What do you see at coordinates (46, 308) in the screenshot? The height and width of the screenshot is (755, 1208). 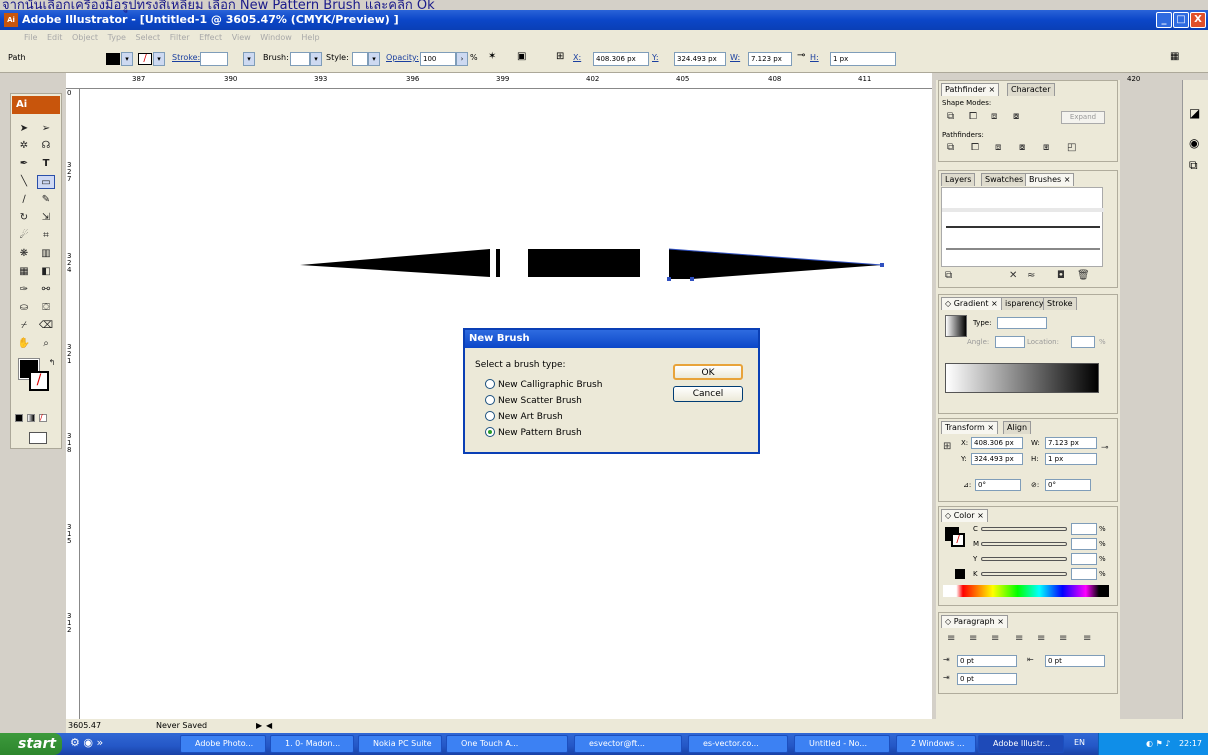 I see `live-paint-selection-tool-icon: ⛋` at bounding box center [46, 308].